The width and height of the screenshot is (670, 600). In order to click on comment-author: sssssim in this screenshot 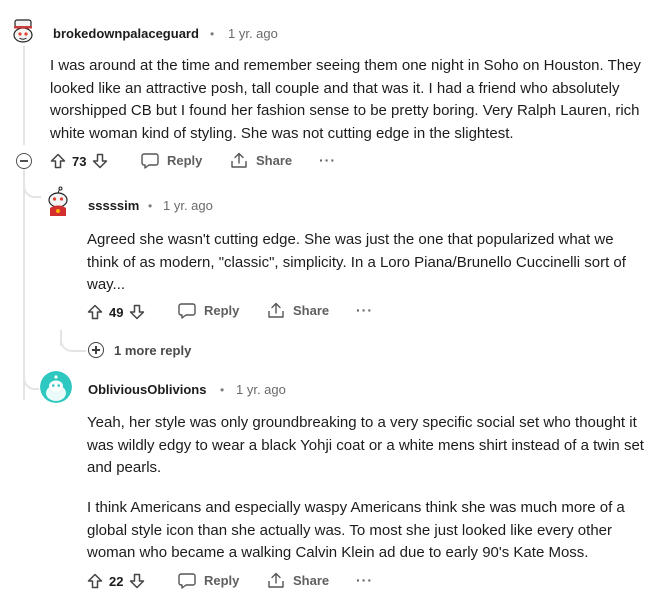, I will do `click(113, 205)`.